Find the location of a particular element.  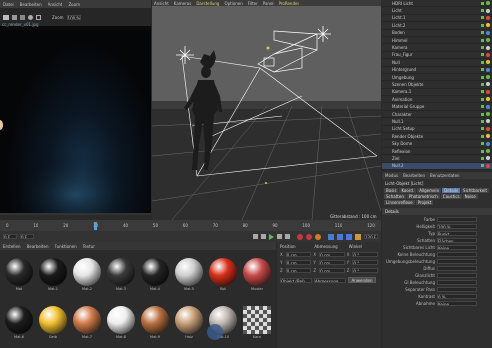

key-param-icon is located at coordinates (358, 236).